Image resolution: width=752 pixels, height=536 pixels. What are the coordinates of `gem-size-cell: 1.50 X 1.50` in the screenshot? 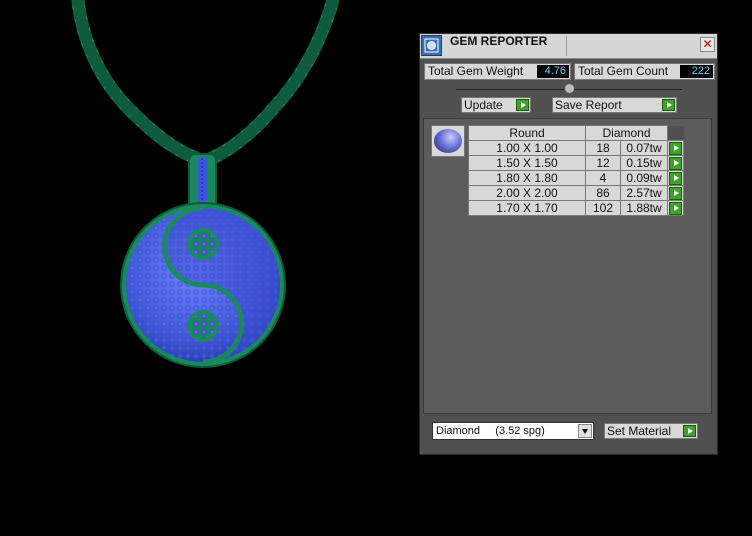 It's located at (527, 163).